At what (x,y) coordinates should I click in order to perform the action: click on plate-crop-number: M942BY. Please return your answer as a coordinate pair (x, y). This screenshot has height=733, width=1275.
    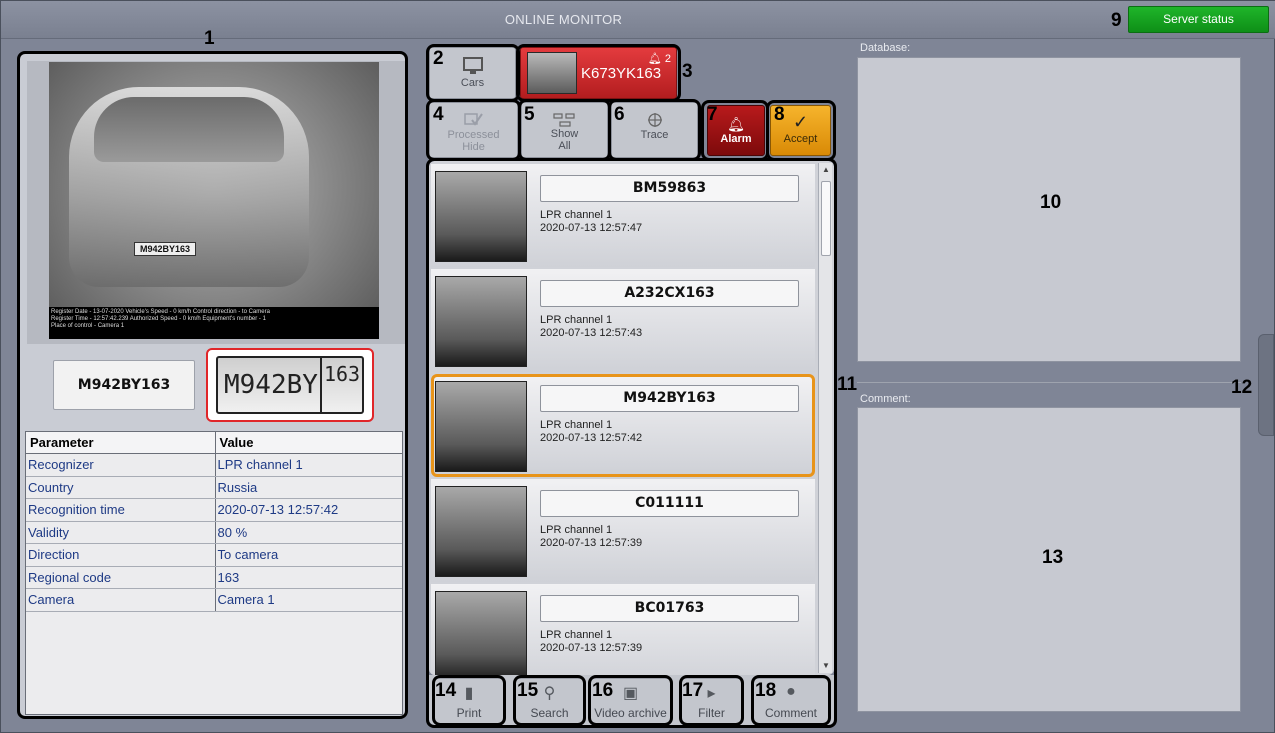
    Looking at the image, I should click on (271, 385).